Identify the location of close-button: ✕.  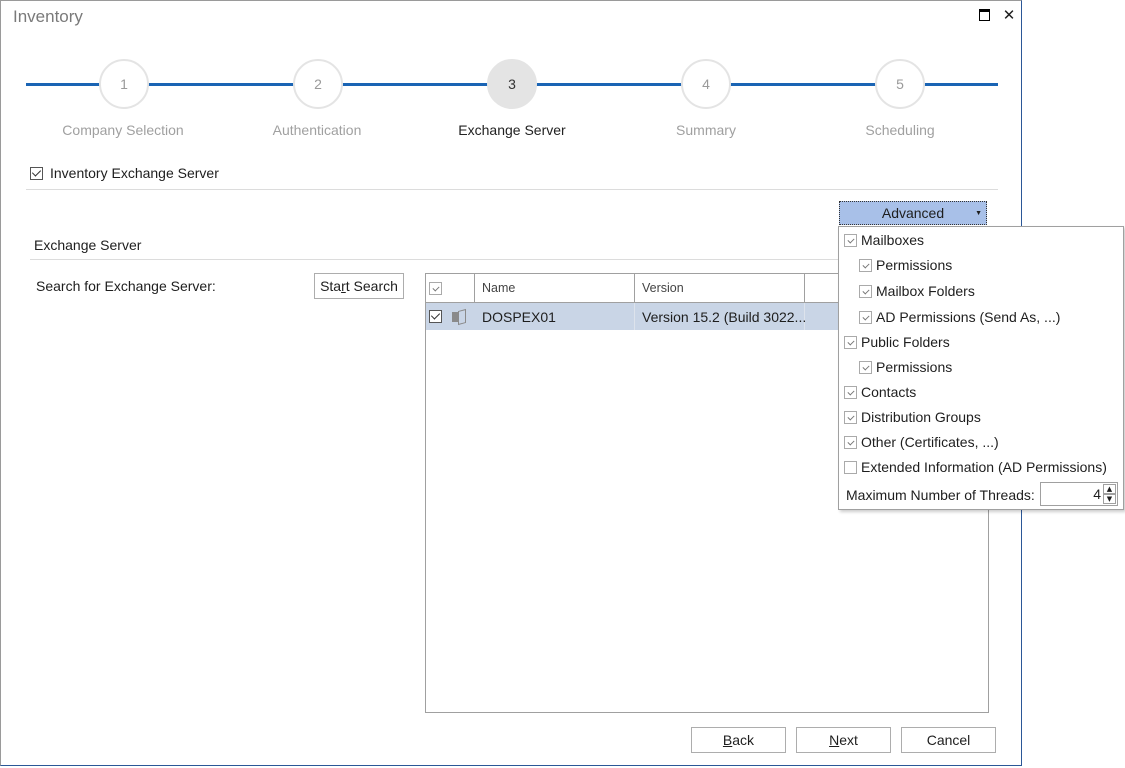
(1009, 15).